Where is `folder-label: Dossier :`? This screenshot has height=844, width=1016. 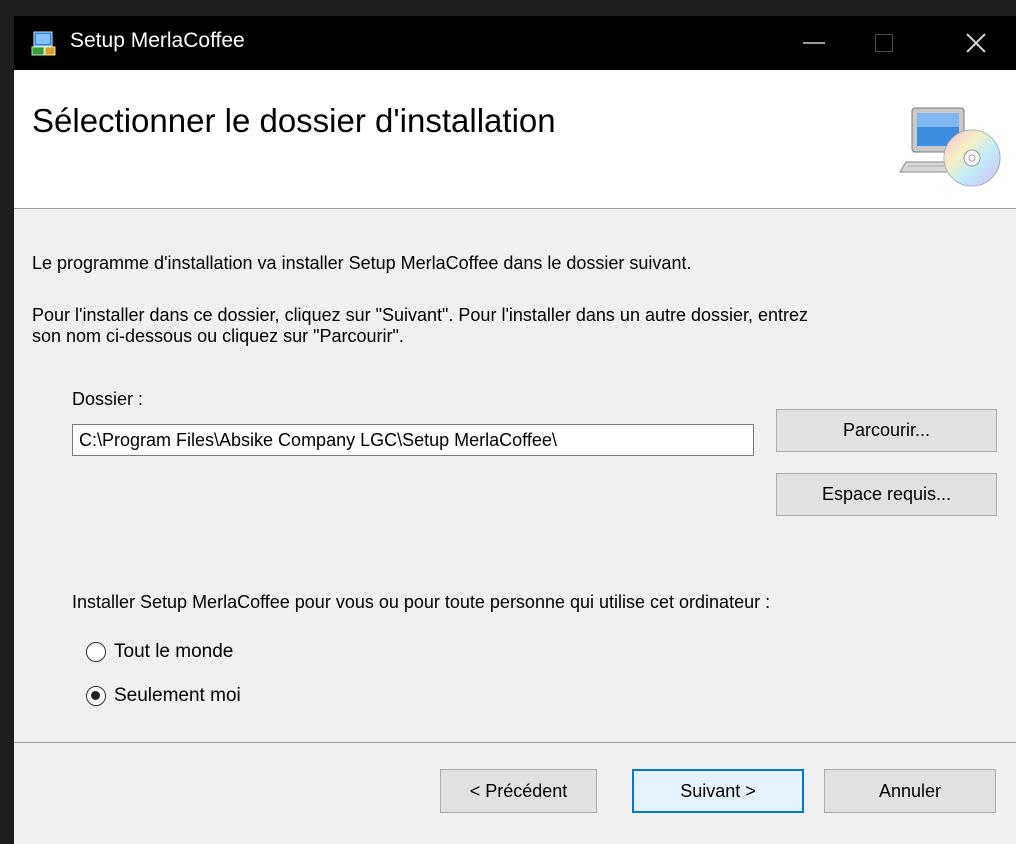 folder-label: Dossier : is located at coordinates (108, 399).